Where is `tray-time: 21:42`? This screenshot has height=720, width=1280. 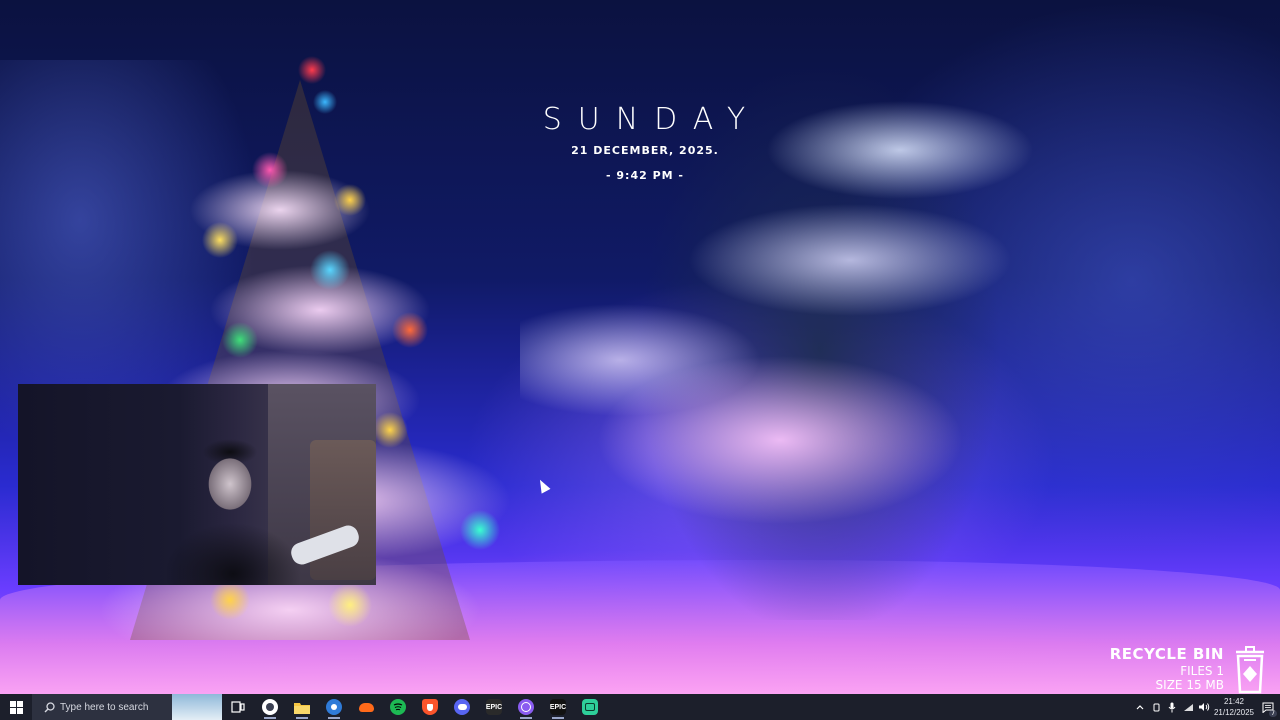
tray-time: 21:42 is located at coordinates (1234, 701).